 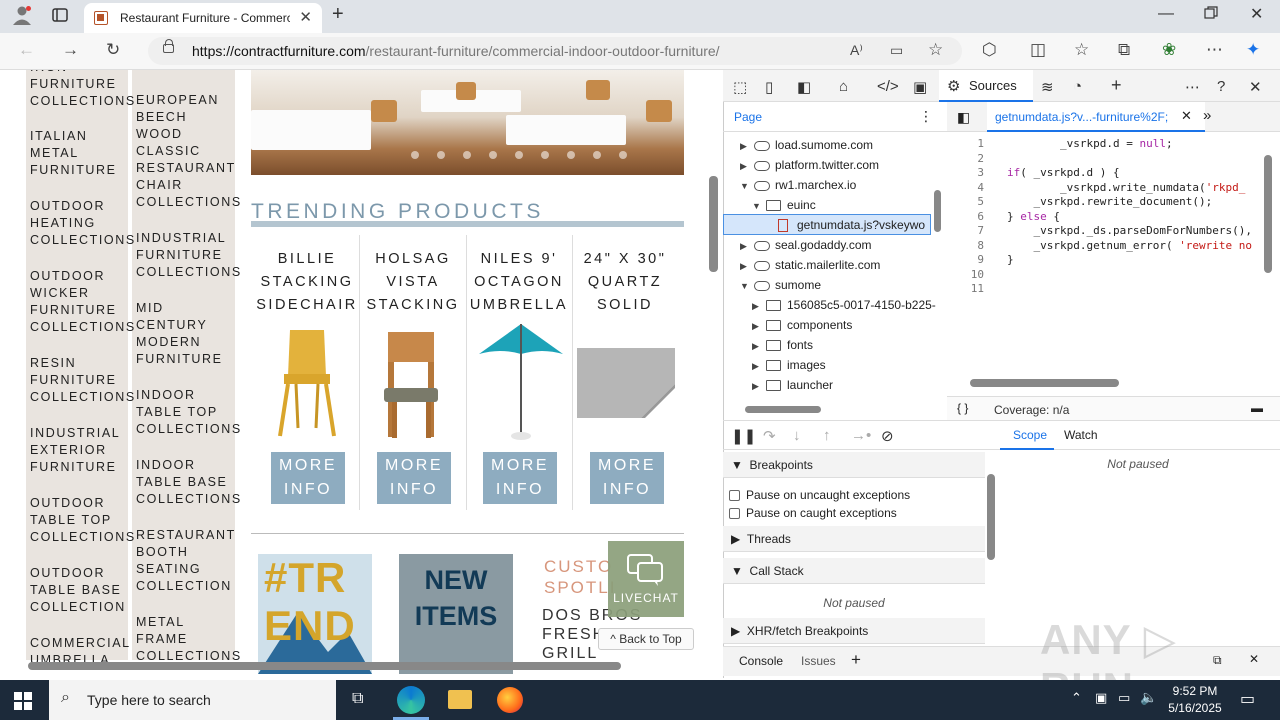 What do you see at coordinates (1096, 117) in the screenshot?
I see `editor-file-tab: getnumdata.js?v...-furniture%2F; ✕` at bounding box center [1096, 117].